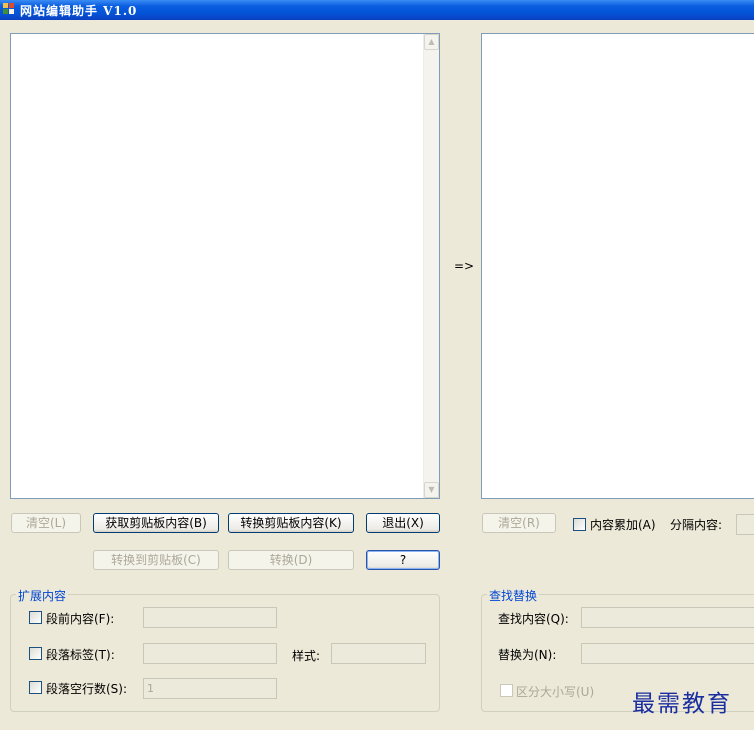  Describe the element at coordinates (513, 595) in the screenshot. I see `find-replace-group-title: 查找替换` at that location.